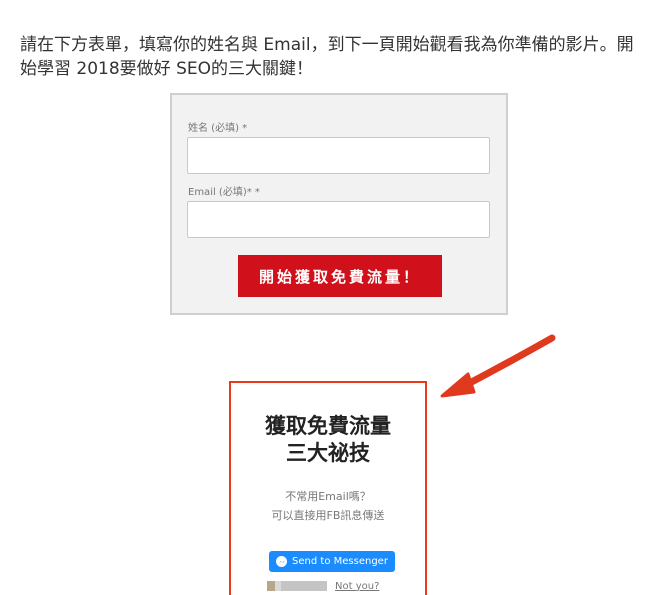 This screenshot has width=657, height=595. I want to click on name-field-label: 姓名 (必填) *, so click(218, 128).